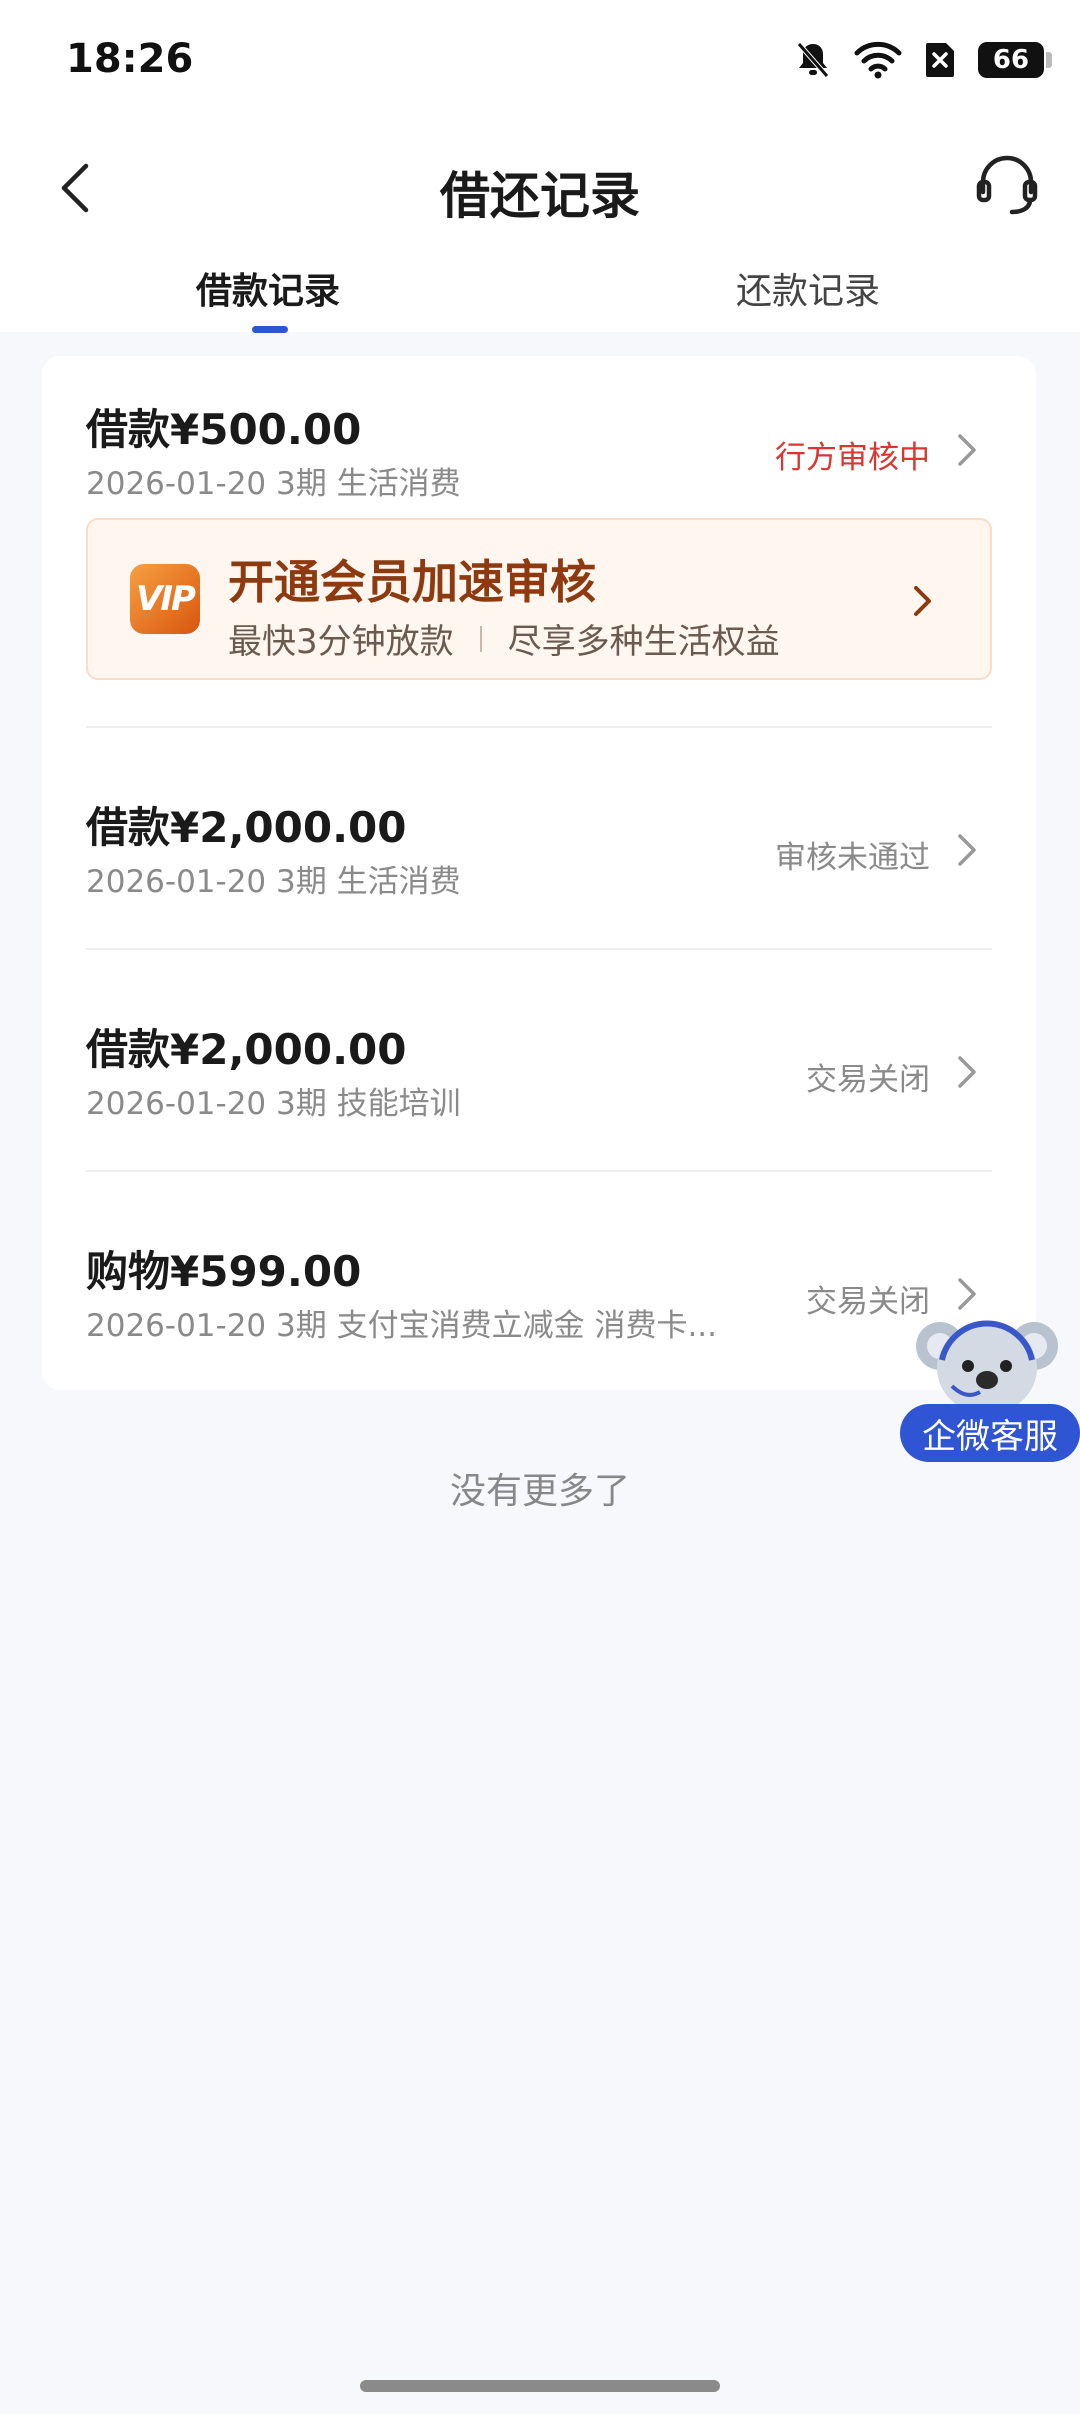  Describe the element at coordinates (643, 642) in the screenshot. I see `vip-sub-right: 尽享多种生活权益` at that location.